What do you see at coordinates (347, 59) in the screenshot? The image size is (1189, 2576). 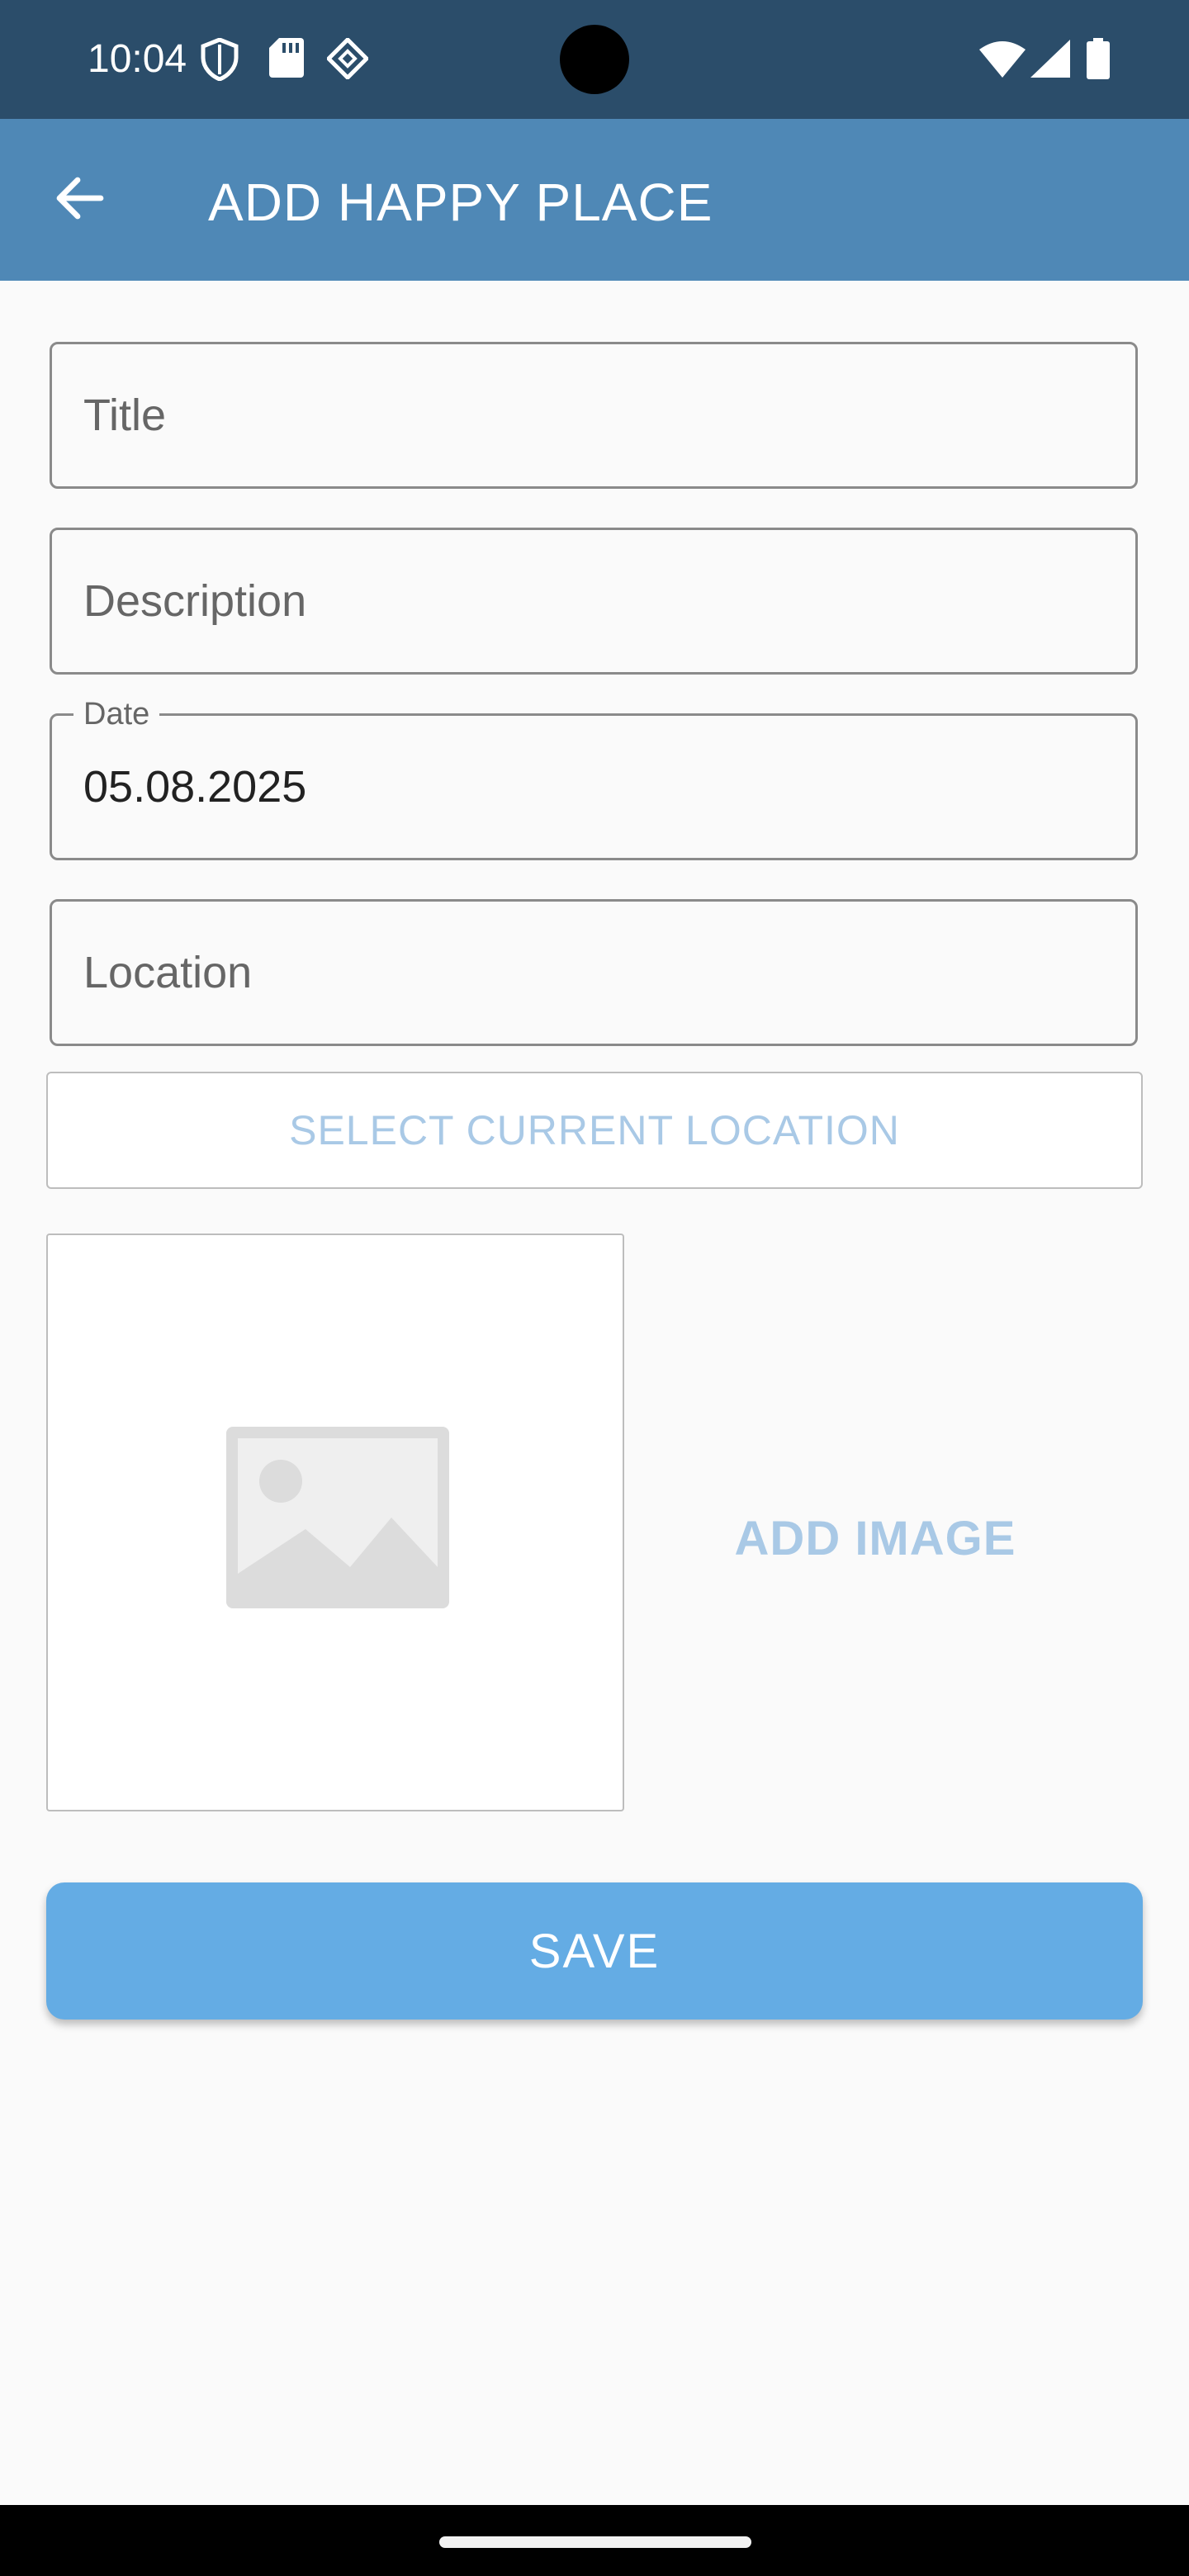 I see `app-notification-icon` at bounding box center [347, 59].